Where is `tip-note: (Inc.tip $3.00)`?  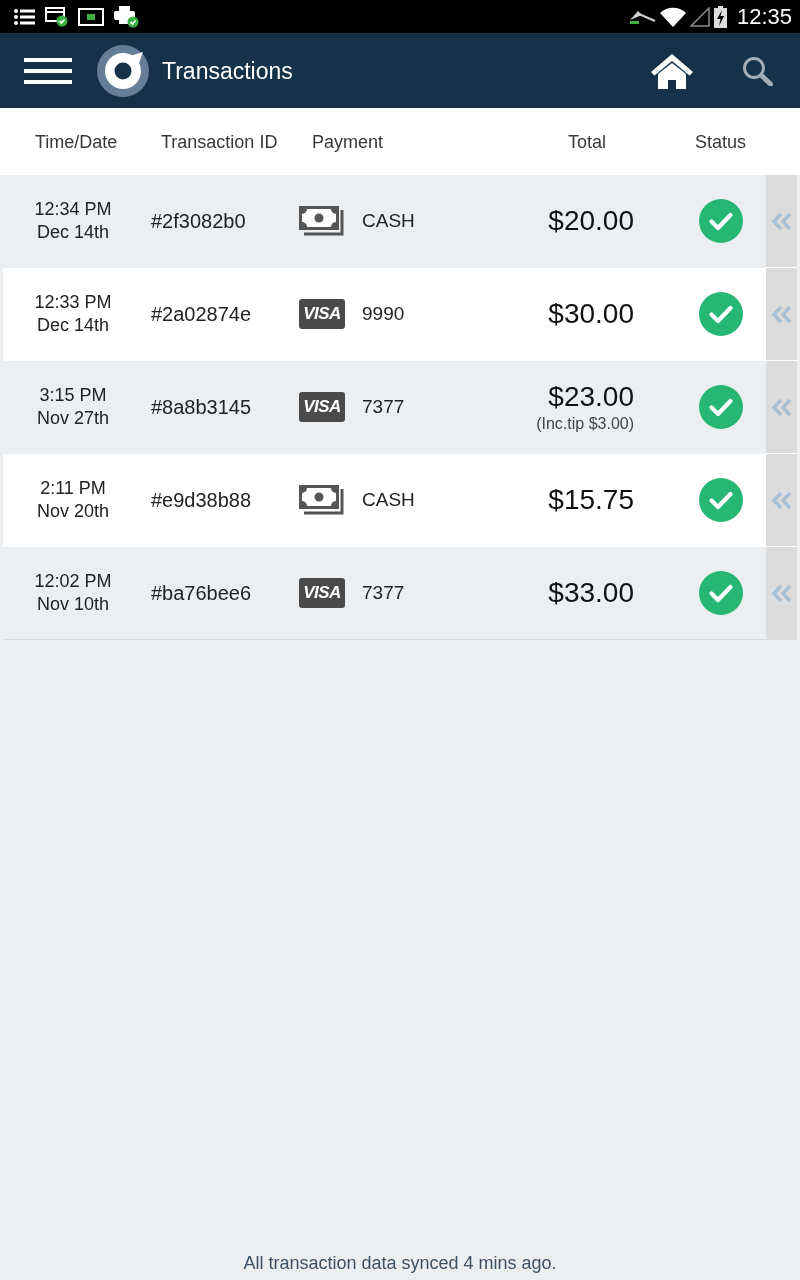
tip-note: (Inc.tip $3.00) is located at coordinates (585, 423).